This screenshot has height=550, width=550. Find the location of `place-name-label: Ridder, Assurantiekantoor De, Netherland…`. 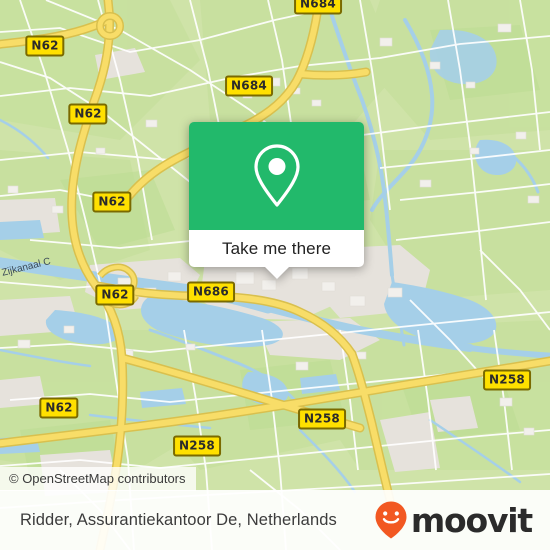

place-name-label: Ridder, Assurantiekantoor De, Netherland… is located at coordinates (178, 519).